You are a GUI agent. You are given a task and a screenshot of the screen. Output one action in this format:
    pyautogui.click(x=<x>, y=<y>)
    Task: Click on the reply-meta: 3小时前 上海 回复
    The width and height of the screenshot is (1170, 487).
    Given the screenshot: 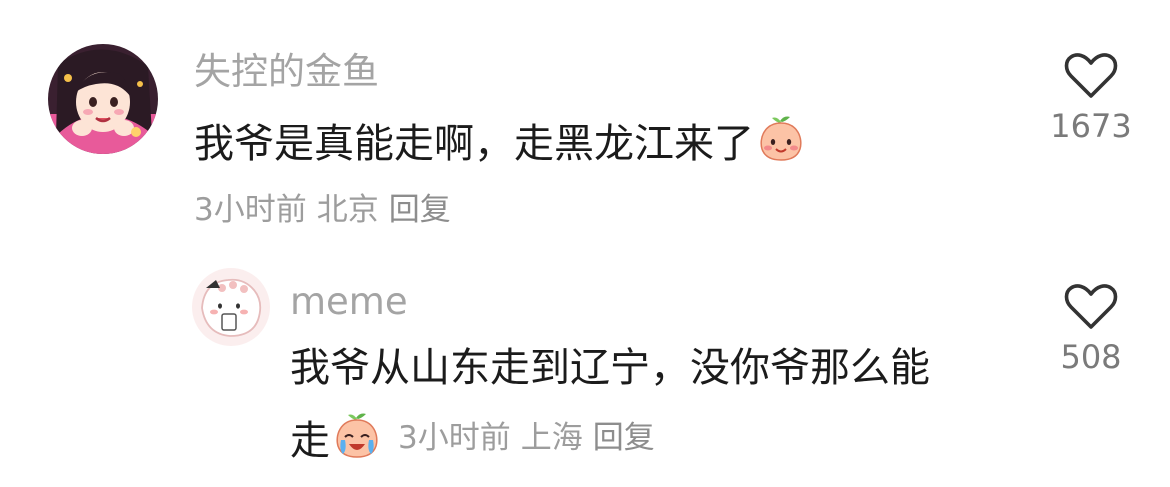 What is the action you would take?
    pyautogui.click(x=531, y=438)
    